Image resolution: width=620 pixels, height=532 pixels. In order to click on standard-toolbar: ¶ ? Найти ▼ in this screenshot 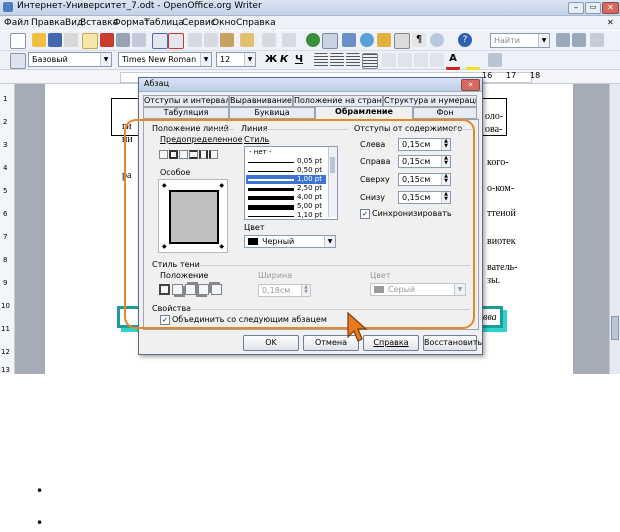, I will do `click(310, 41)`.